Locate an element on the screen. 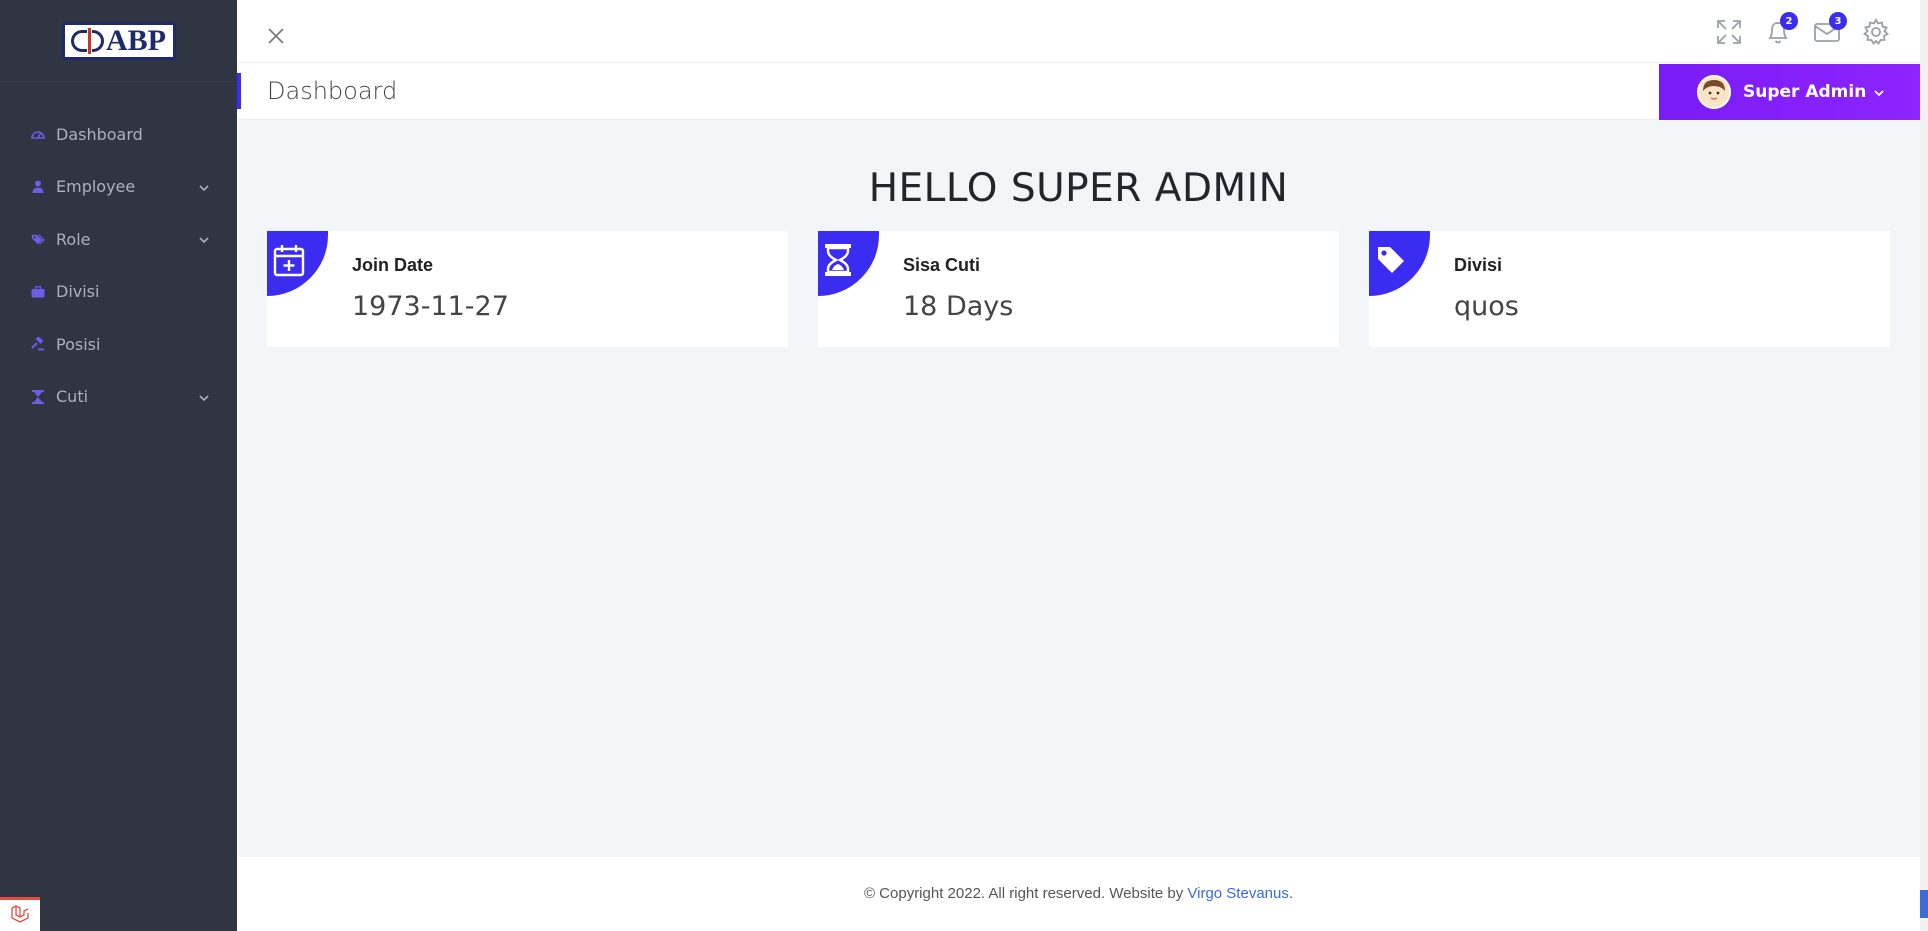 This screenshot has height=931, width=1928. page-header: Dashboard Super Admin is located at coordinates (1082, 91).